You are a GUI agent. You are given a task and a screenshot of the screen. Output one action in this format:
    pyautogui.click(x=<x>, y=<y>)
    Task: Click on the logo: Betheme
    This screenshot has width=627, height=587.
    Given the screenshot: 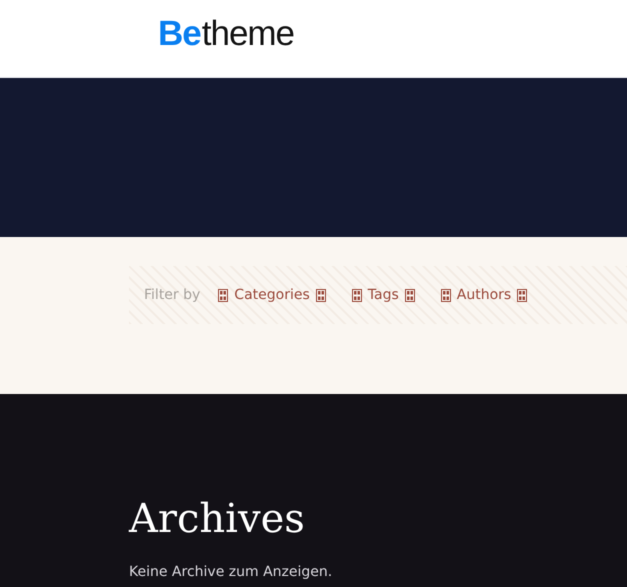 What is the action you would take?
    pyautogui.click(x=226, y=33)
    